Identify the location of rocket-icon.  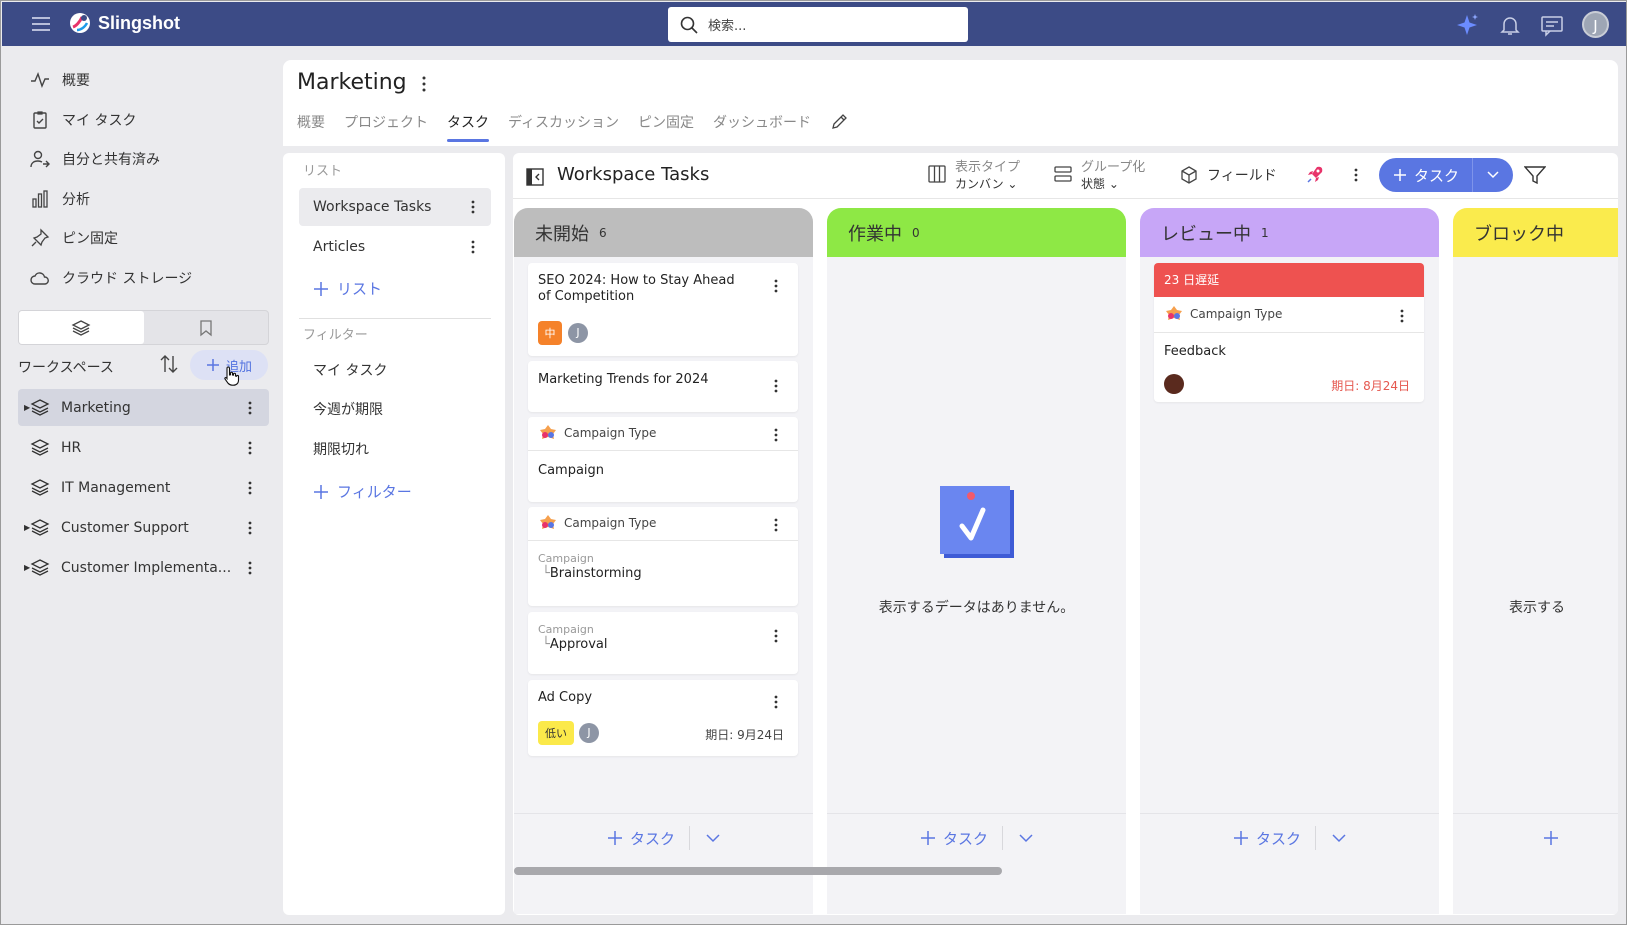
(1315, 175).